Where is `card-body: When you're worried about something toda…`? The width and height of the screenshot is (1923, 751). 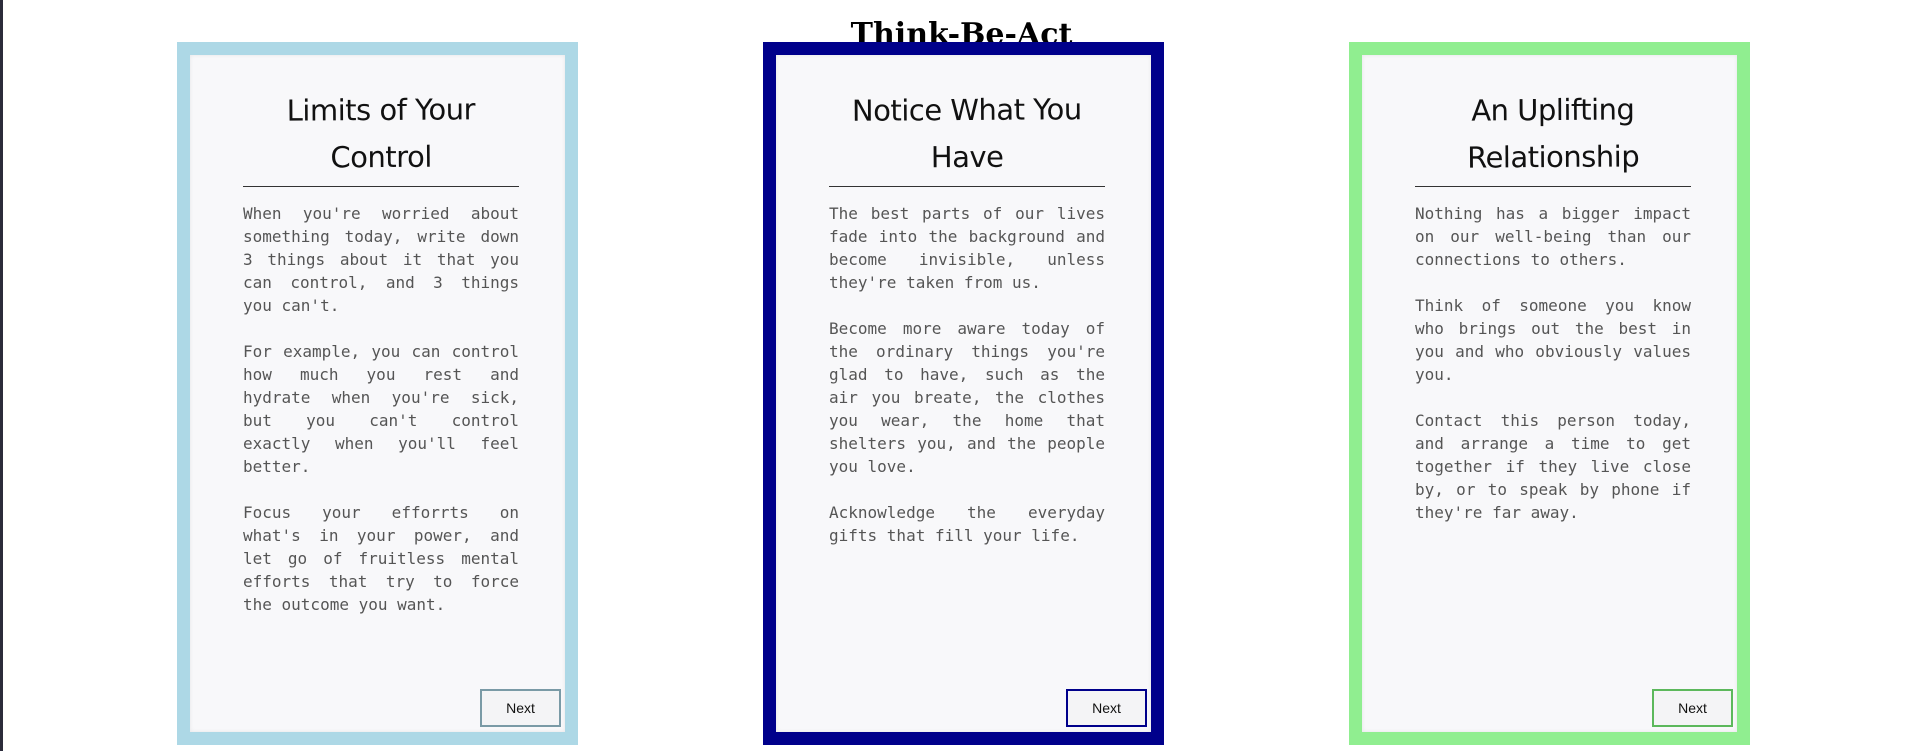
card-body: When you're worried about something toda… is located at coordinates (381, 420).